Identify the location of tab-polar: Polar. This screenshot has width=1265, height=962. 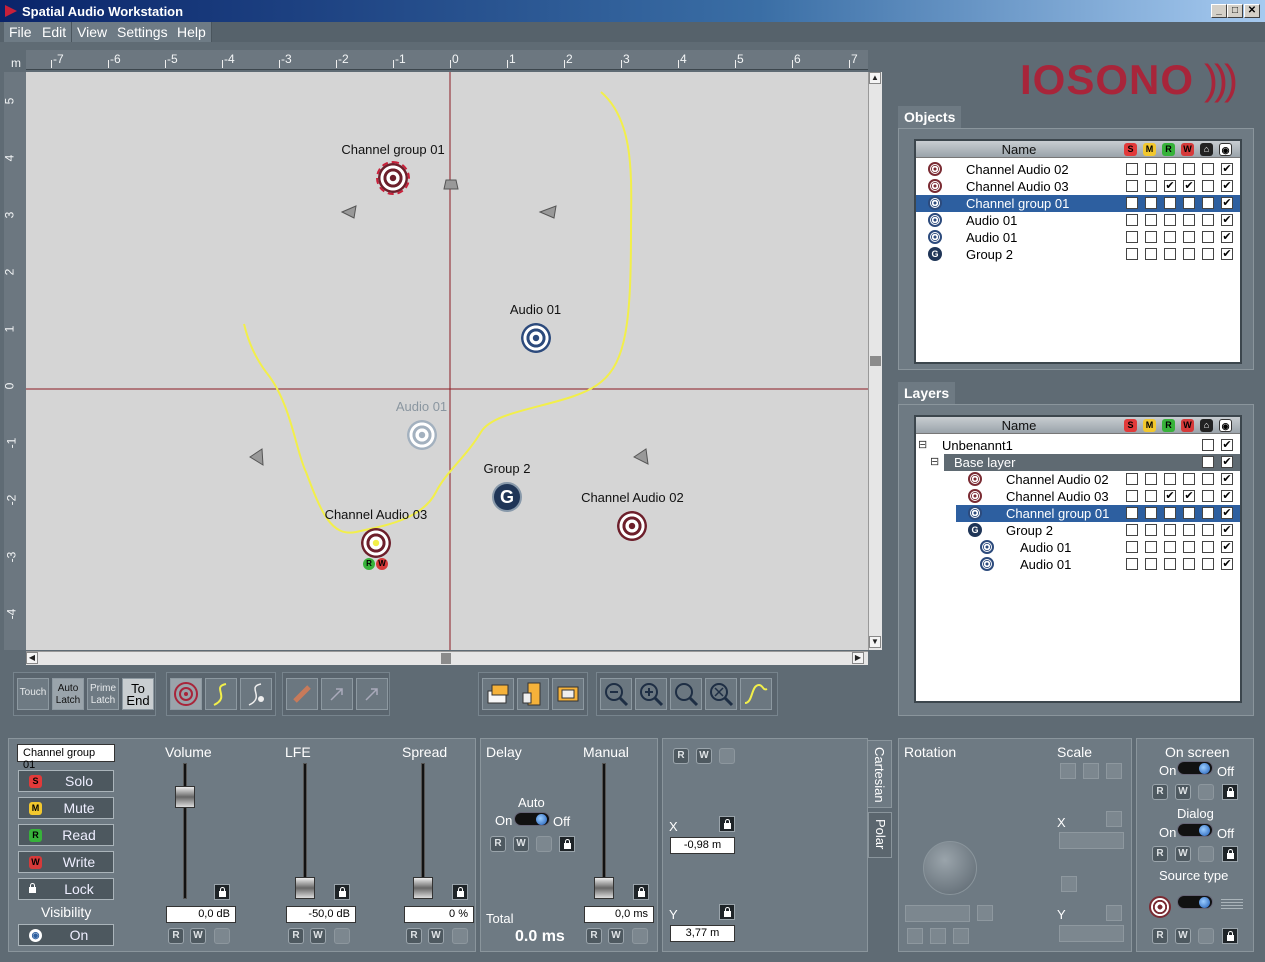
(880, 835).